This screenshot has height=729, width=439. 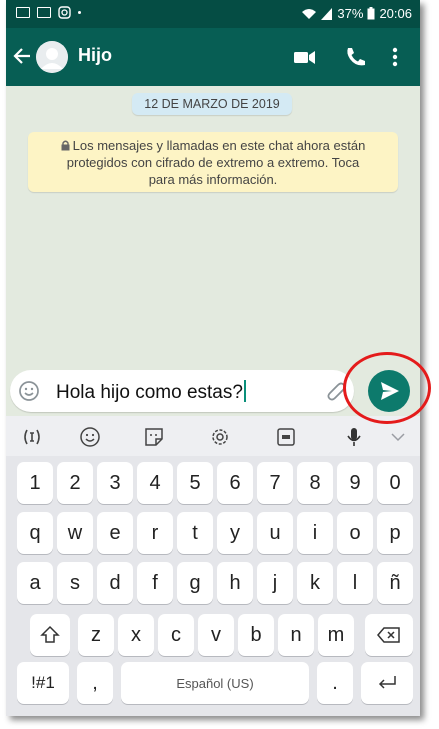 I want to click on comma-key: ,, so click(x=95, y=683).